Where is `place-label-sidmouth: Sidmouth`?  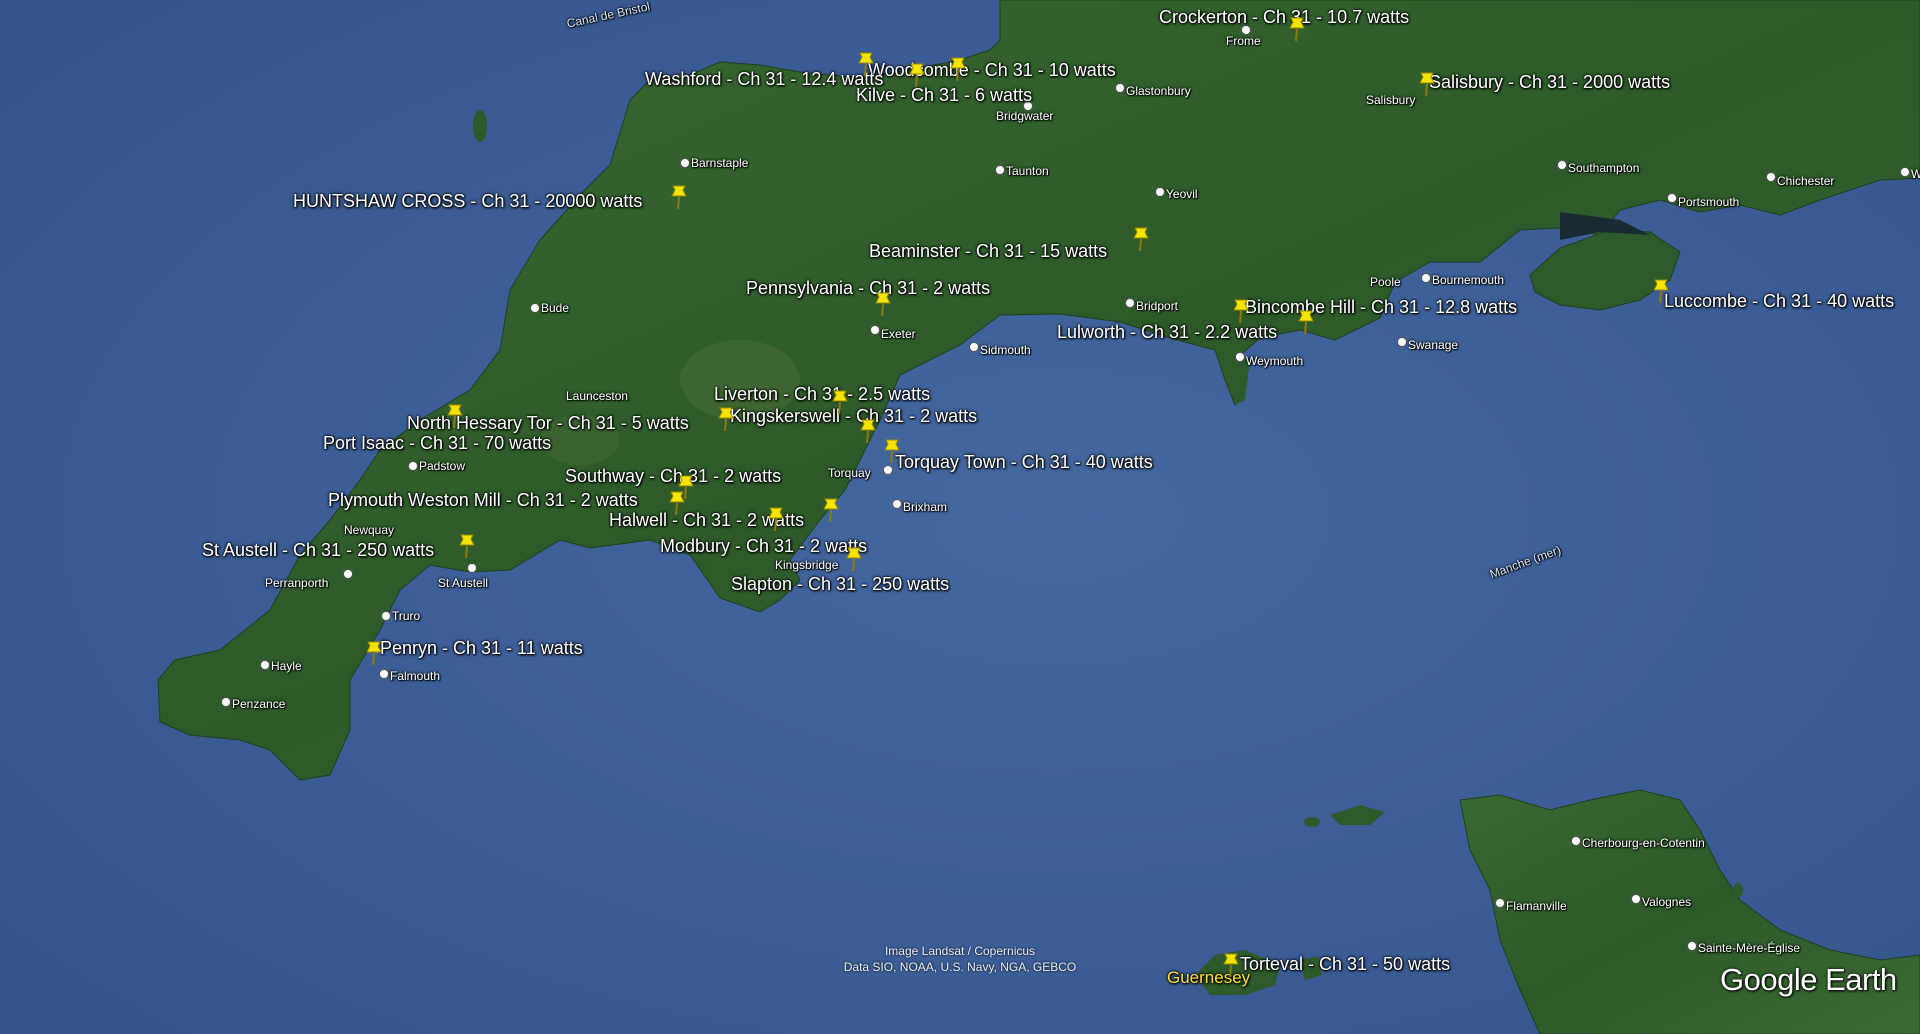
place-label-sidmouth: Sidmouth is located at coordinates (1005, 350).